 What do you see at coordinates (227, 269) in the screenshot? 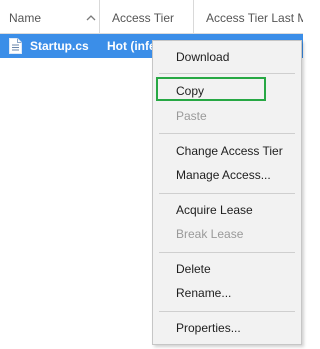
I see `menu-item-delete: Delete` at bounding box center [227, 269].